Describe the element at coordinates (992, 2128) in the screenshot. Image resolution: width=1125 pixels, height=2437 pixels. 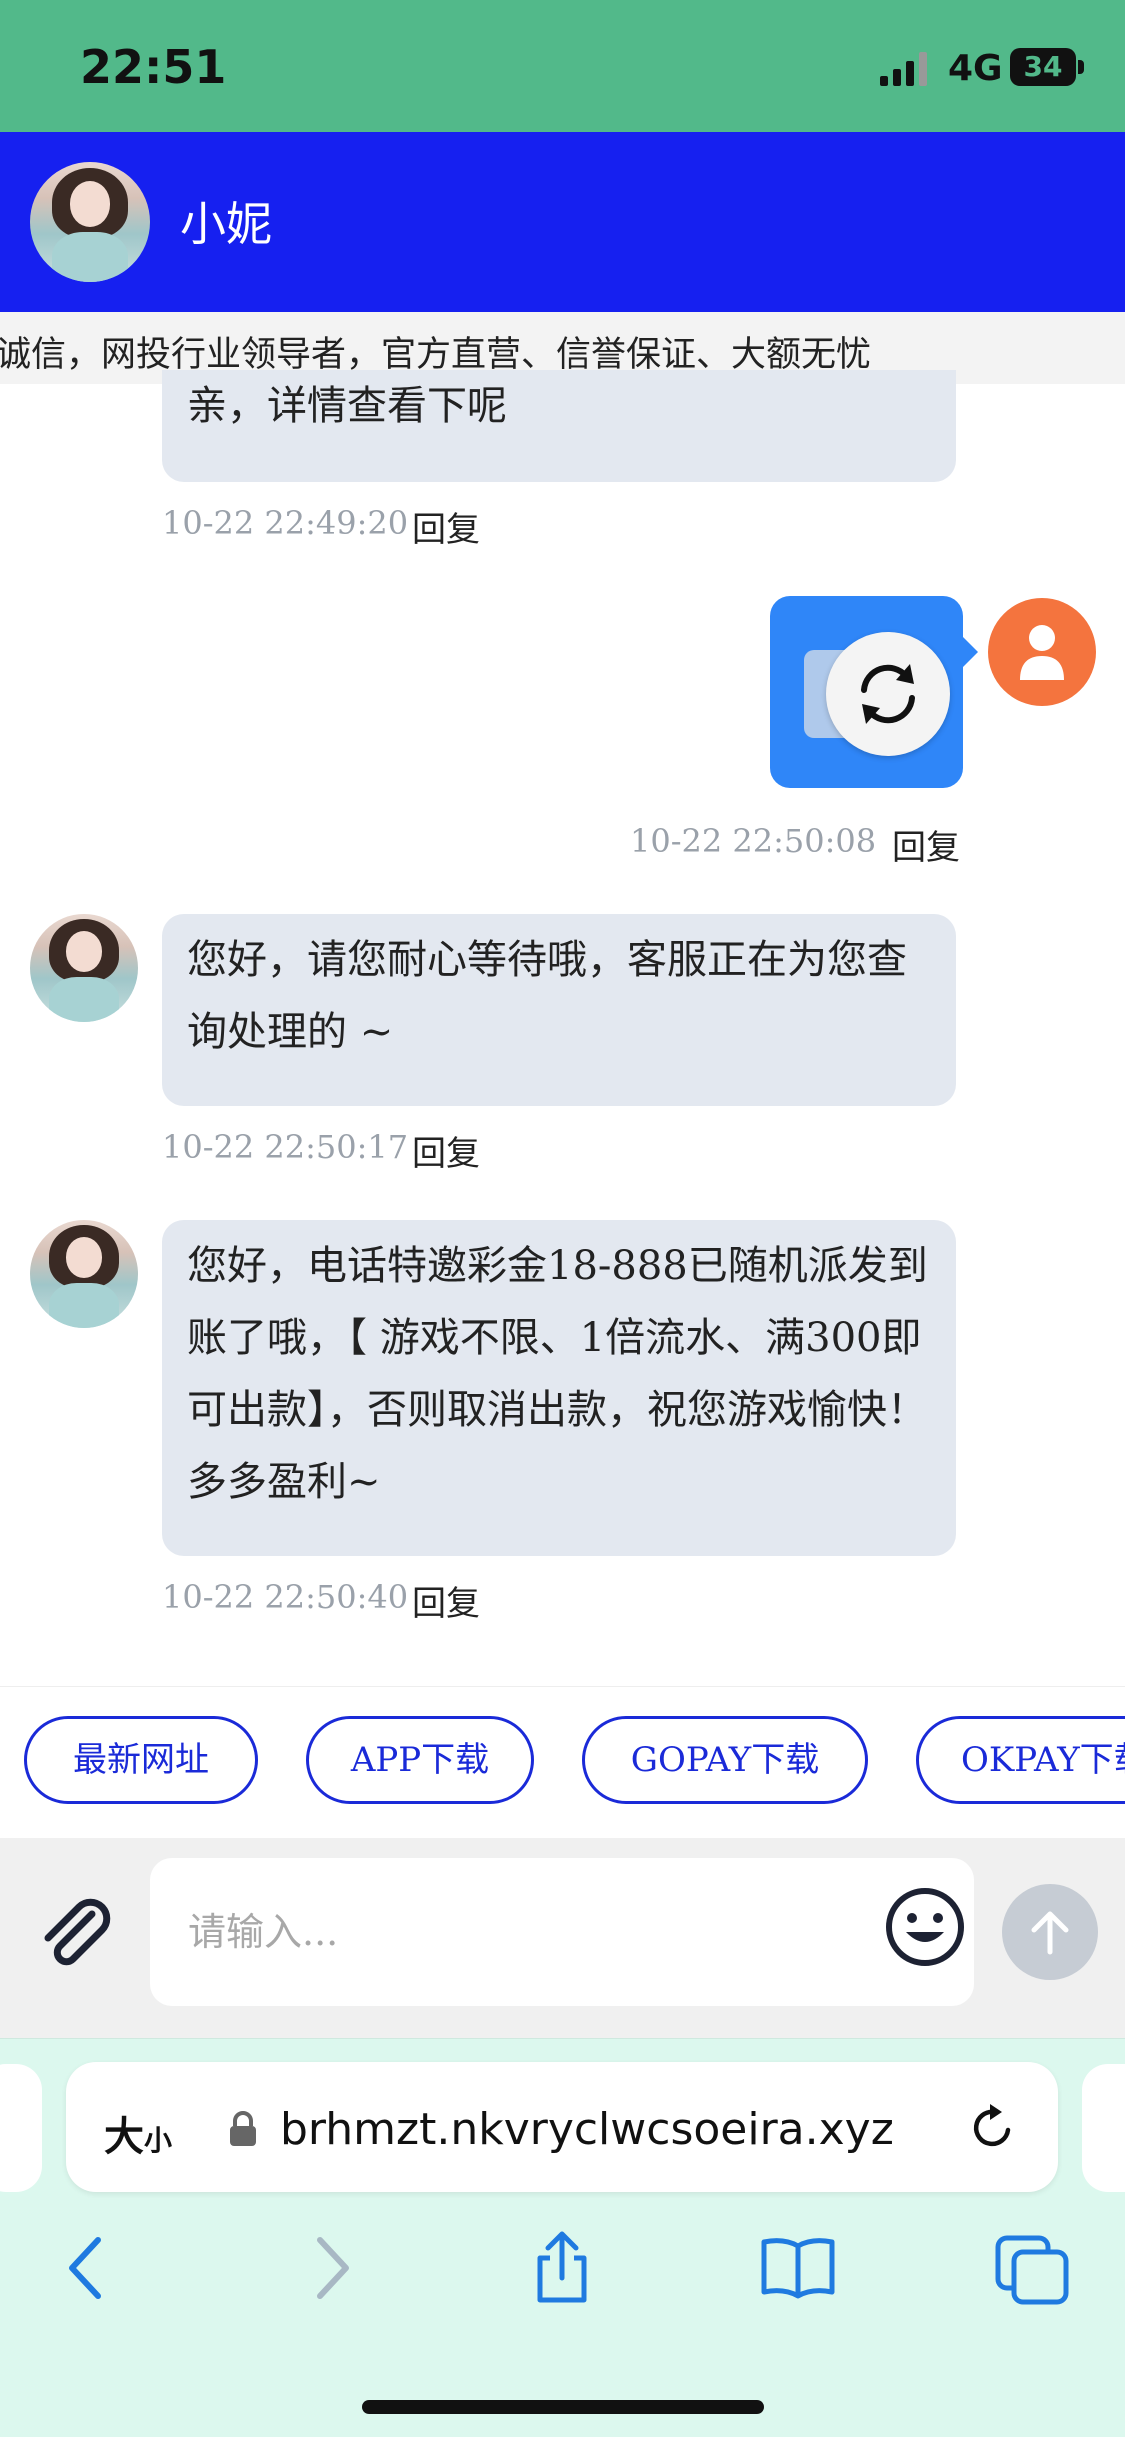
I see `refresh-icon` at that location.